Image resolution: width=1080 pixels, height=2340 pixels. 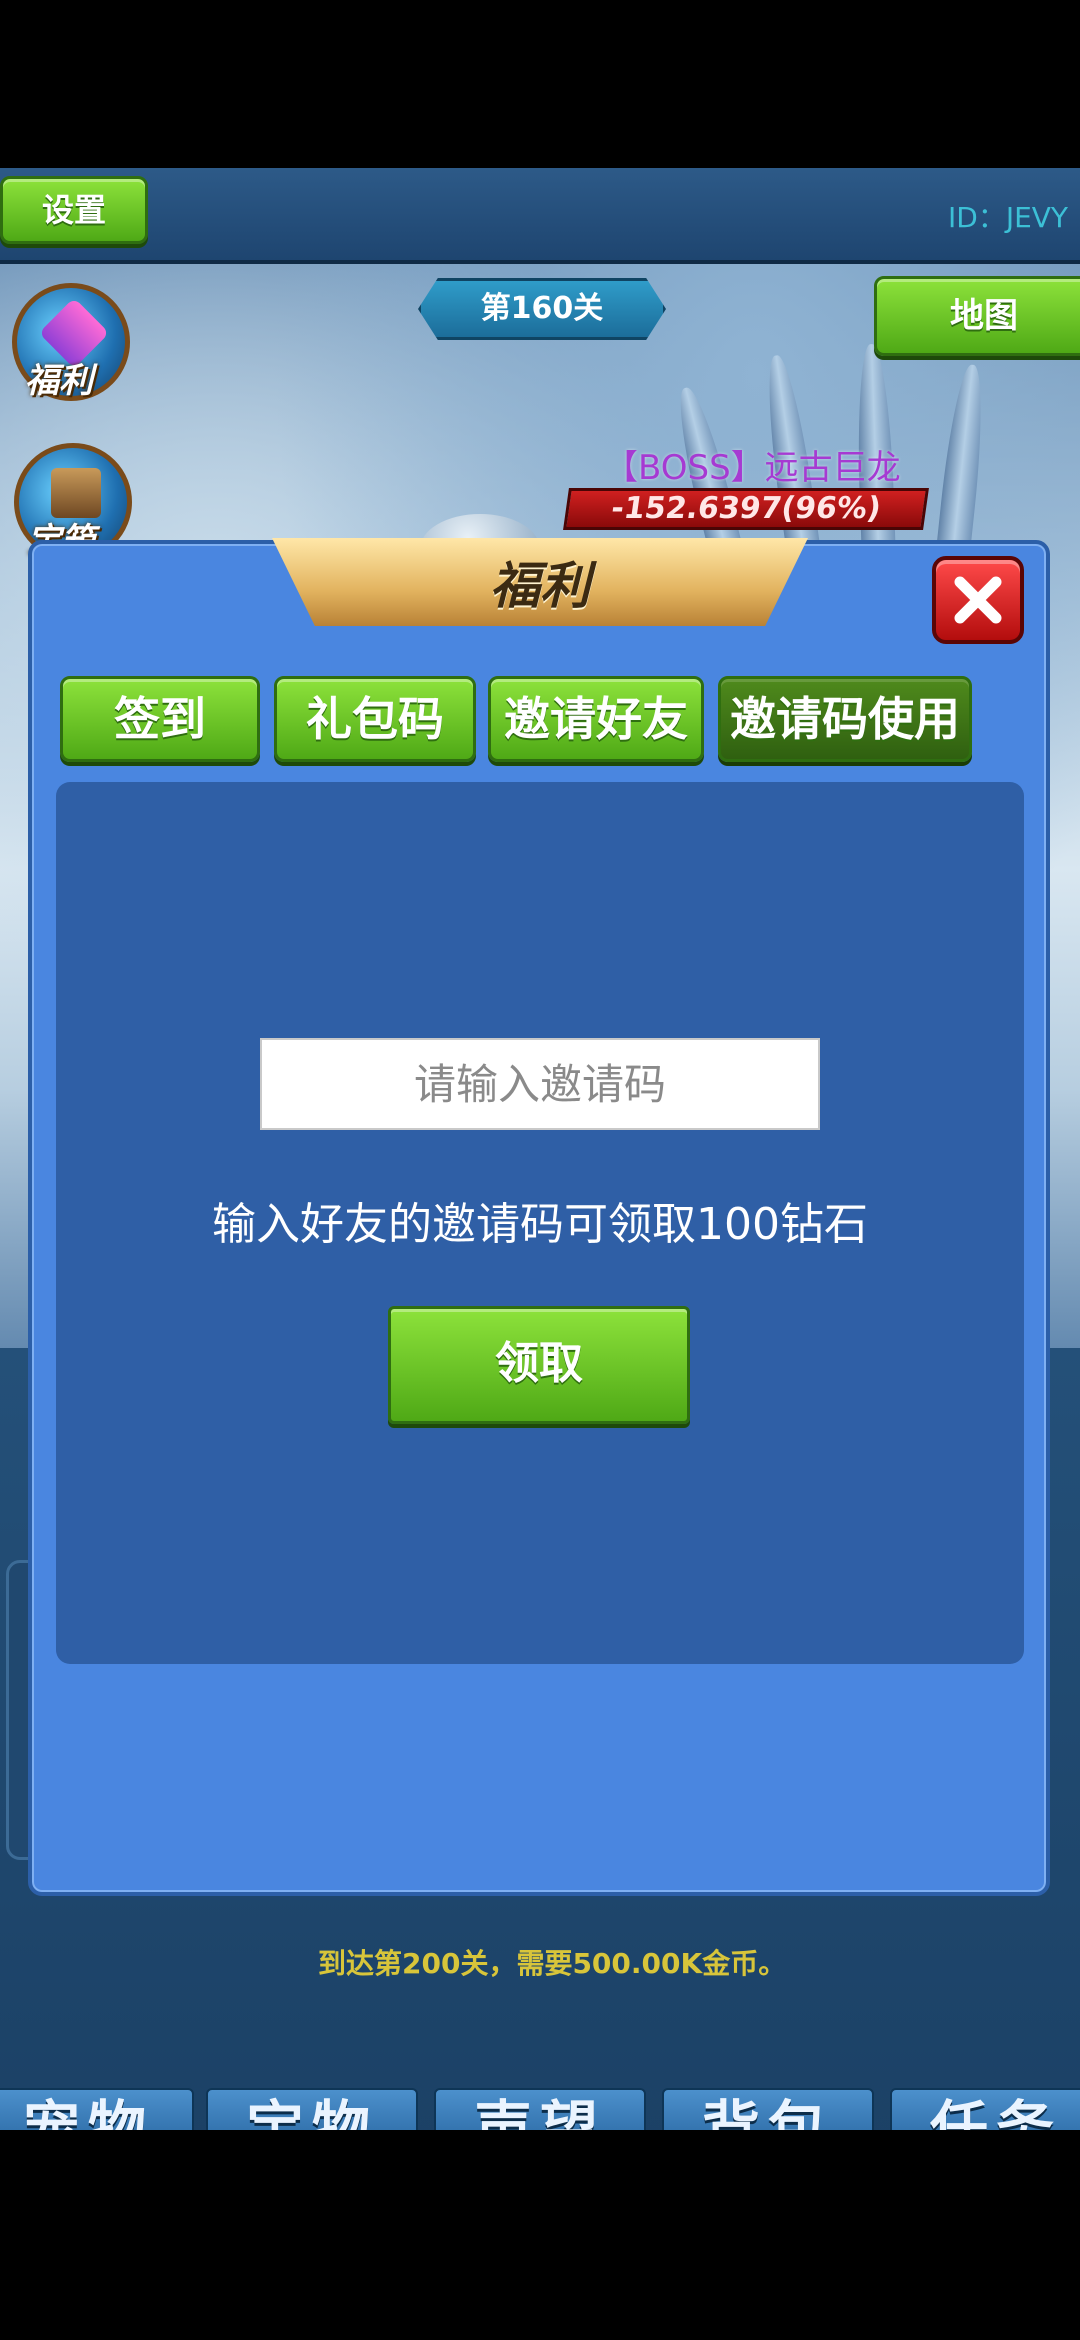 What do you see at coordinates (76, 493) in the screenshot?
I see `treasure-chest-icon` at bounding box center [76, 493].